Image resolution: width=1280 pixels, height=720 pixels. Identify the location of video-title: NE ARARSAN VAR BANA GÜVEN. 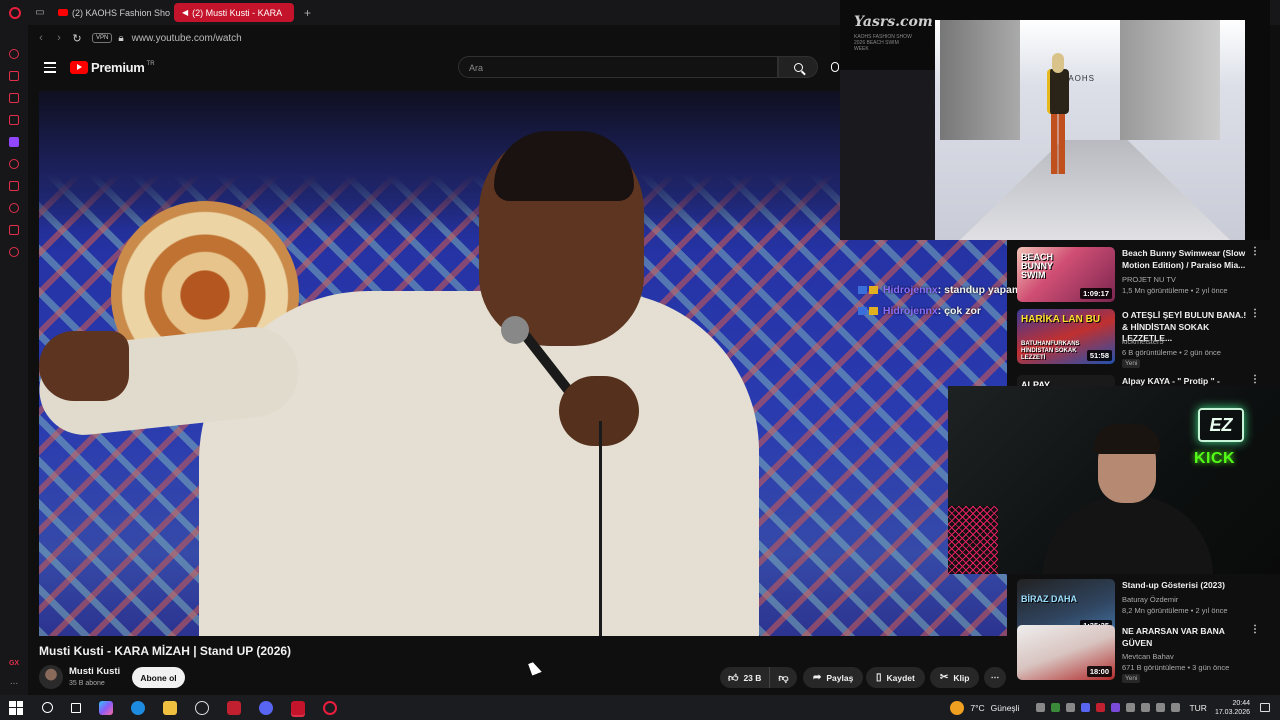
(1186, 637).